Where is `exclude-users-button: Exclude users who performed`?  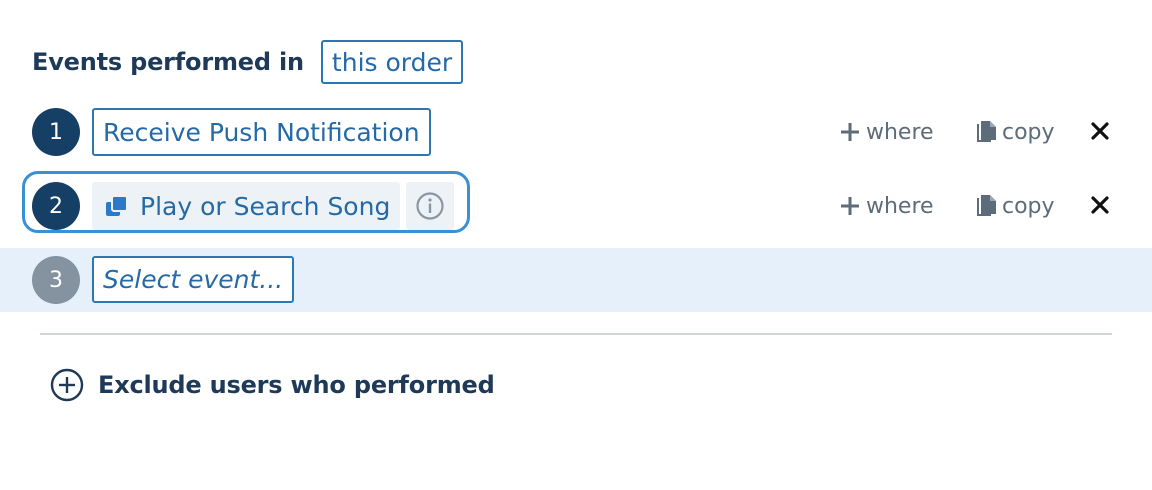 exclude-users-button: Exclude users who performed is located at coordinates (272, 385).